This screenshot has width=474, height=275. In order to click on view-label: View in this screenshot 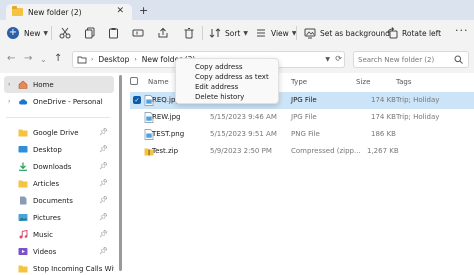, I will do `click(280, 33)`.